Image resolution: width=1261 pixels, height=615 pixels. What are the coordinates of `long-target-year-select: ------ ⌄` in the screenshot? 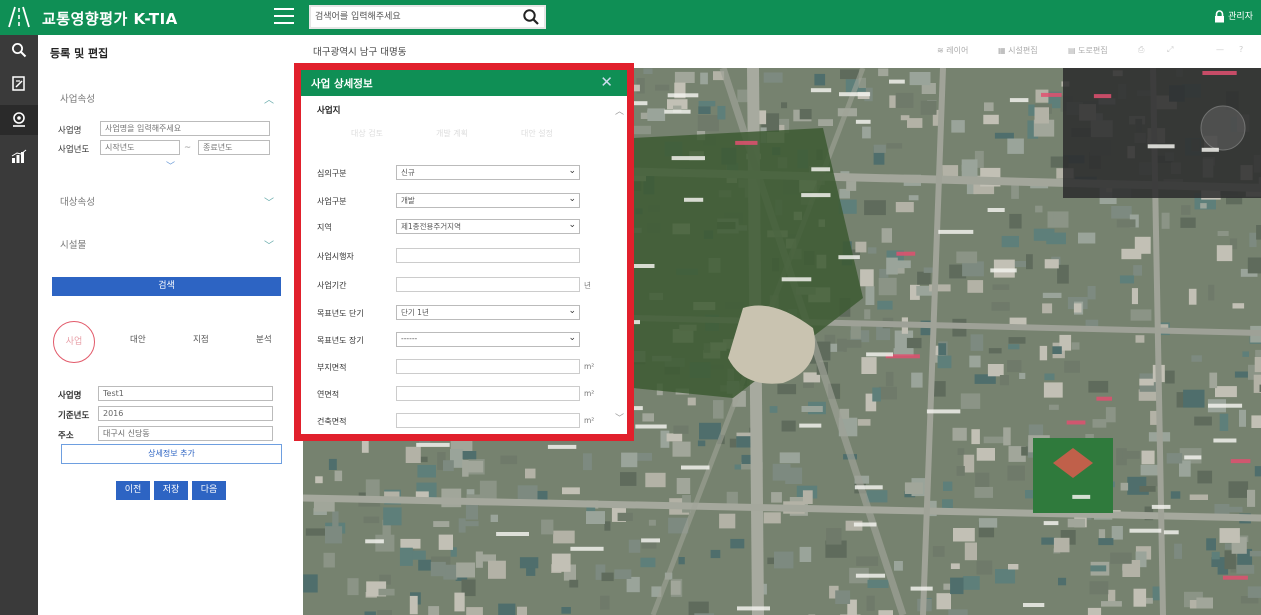 It's located at (488, 339).